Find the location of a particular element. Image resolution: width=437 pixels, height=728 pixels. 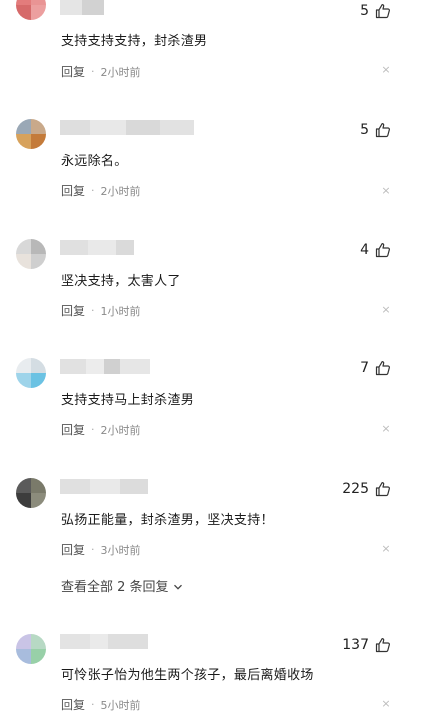

like-button: 137 is located at coordinates (366, 645).